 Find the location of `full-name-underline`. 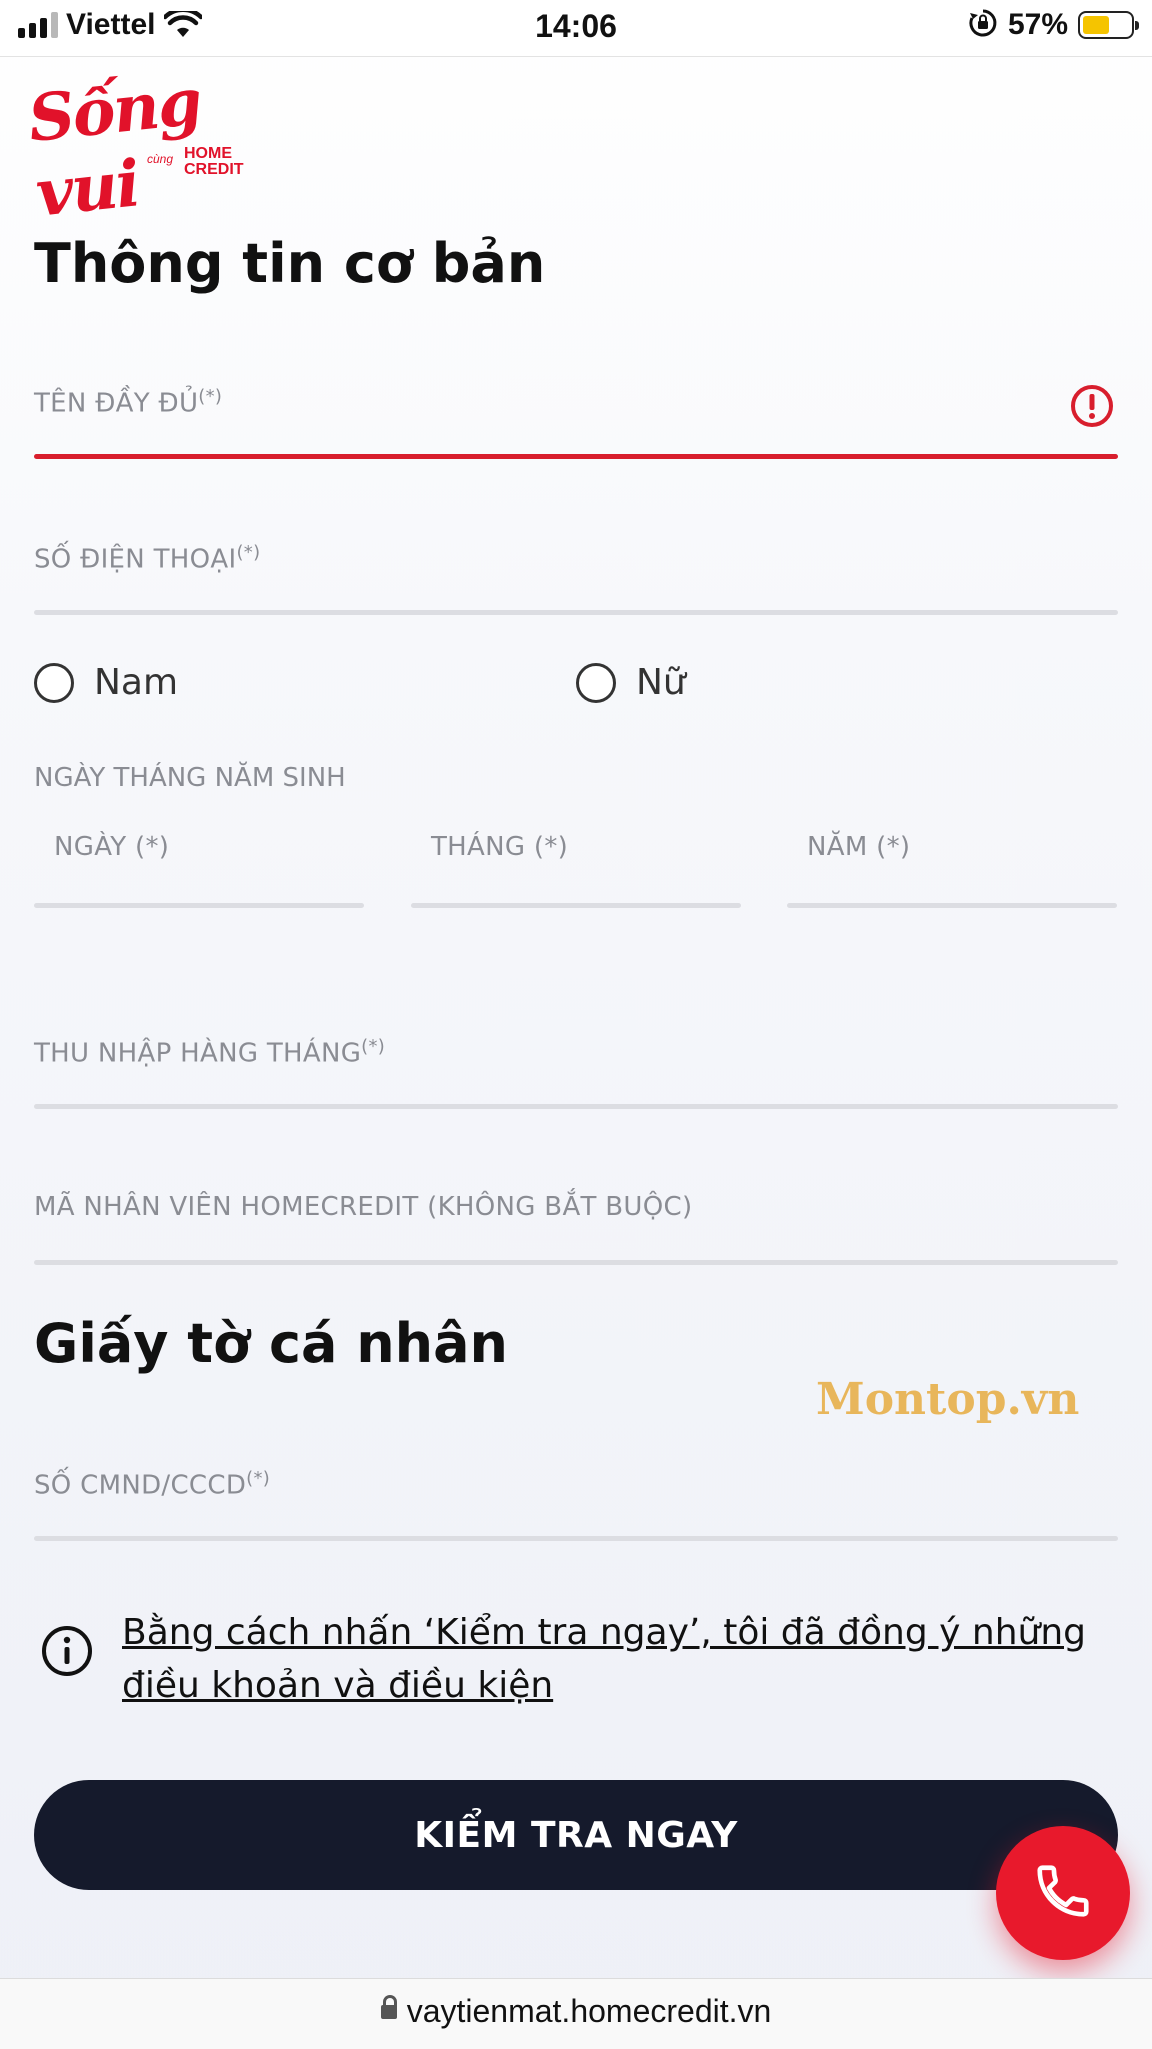

full-name-underline is located at coordinates (576, 456).